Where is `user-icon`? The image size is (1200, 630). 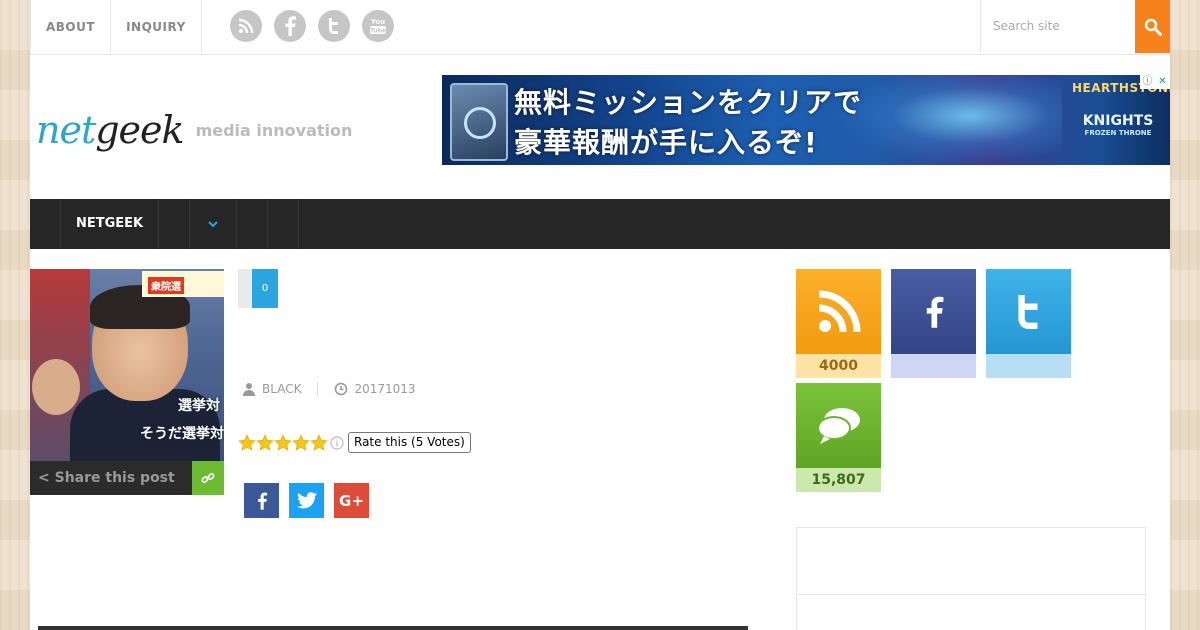
user-icon is located at coordinates (249, 389).